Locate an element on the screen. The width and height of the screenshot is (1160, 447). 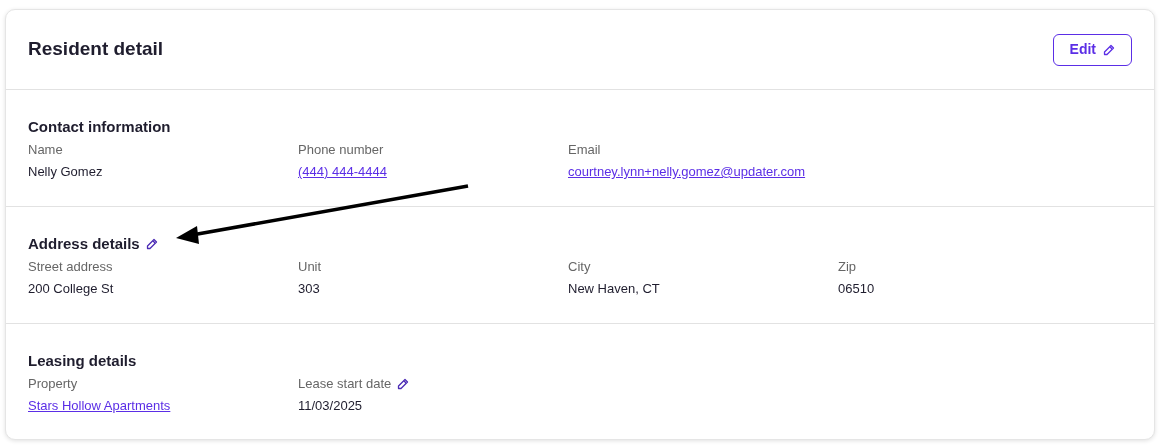
section-title: Leasing details is located at coordinates (82, 360).